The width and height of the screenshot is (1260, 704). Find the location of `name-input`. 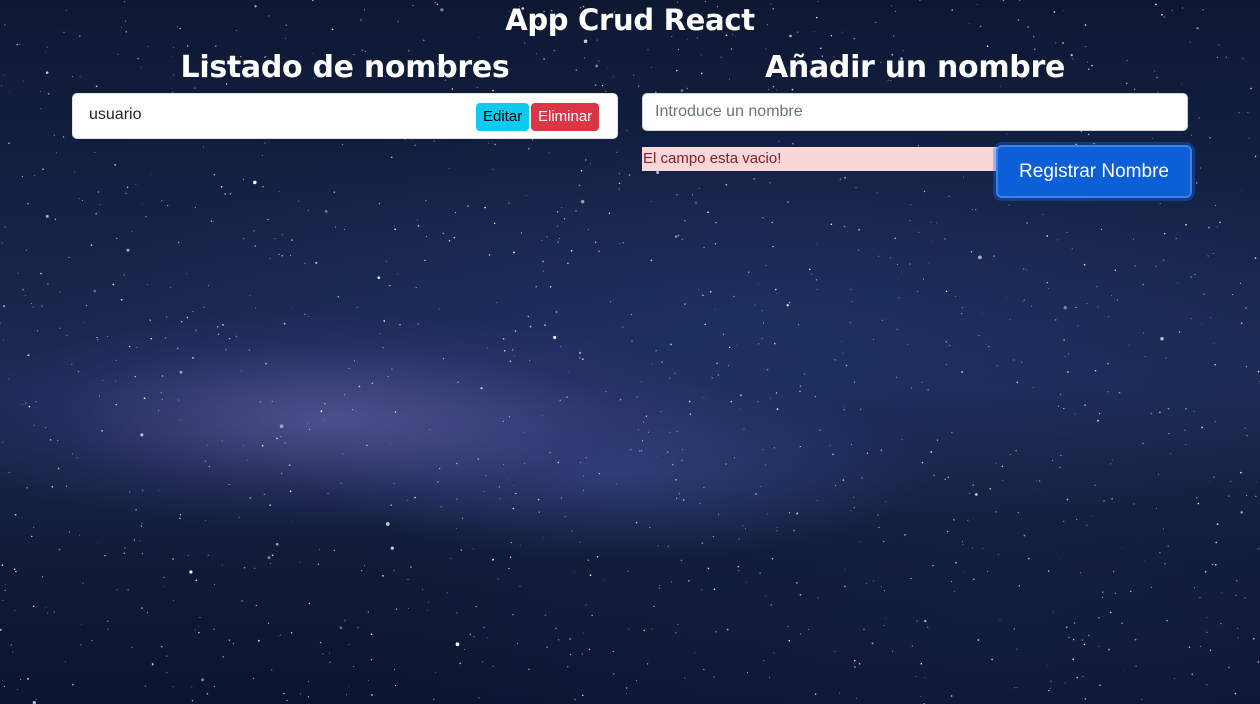

name-input is located at coordinates (915, 112).